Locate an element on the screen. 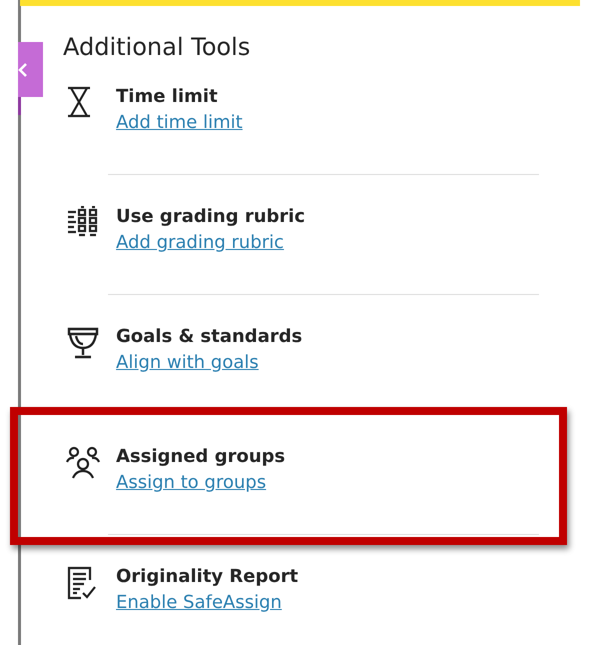 The height and width of the screenshot is (645, 593). tool-title: Originality Report is located at coordinates (207, 576).